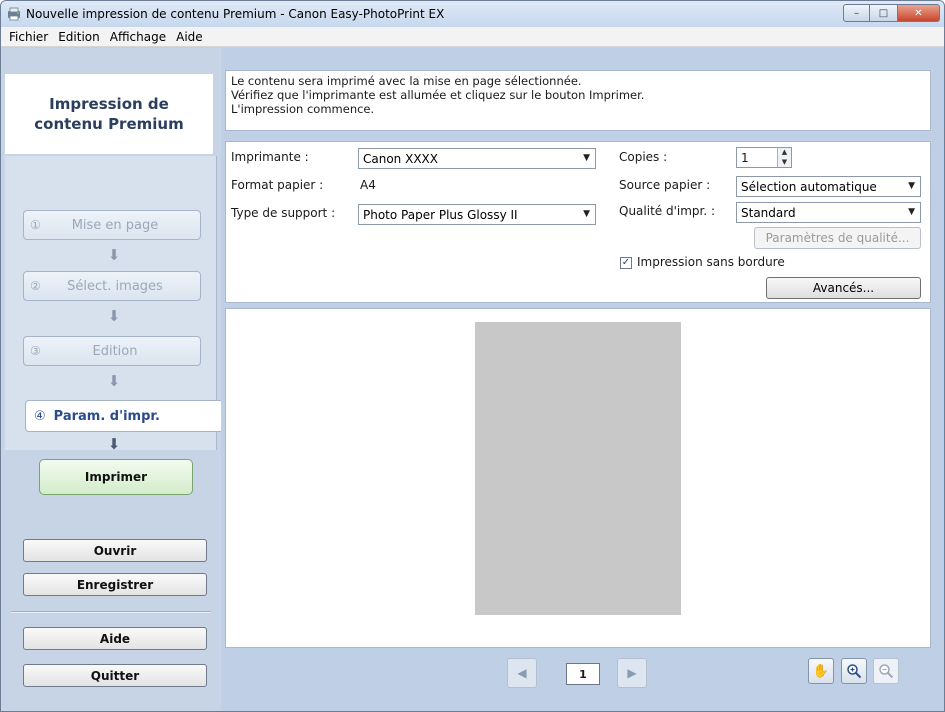 This screenshot has height=712, width=945. I want to click on close-icon: ✕, so click(918, 13).